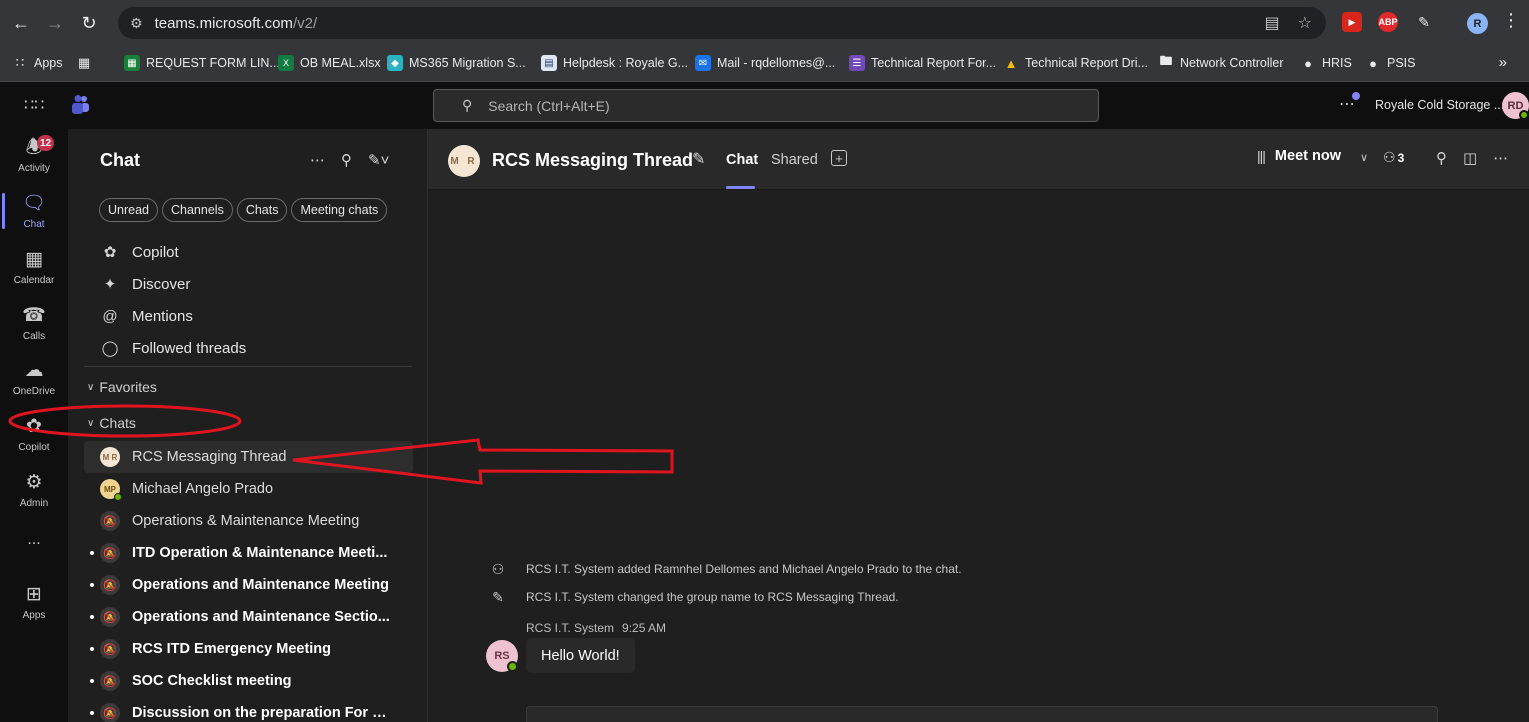 Image resolution: width=1529 pixels, height=722 pixels. What do you see at coordinates (248, 649) in the screenshot?
I see `chat-item-rcs-itd-emergency-meeting: 🔕 RCS ITD Emergency Meeting` at bounding box center [248, 649].